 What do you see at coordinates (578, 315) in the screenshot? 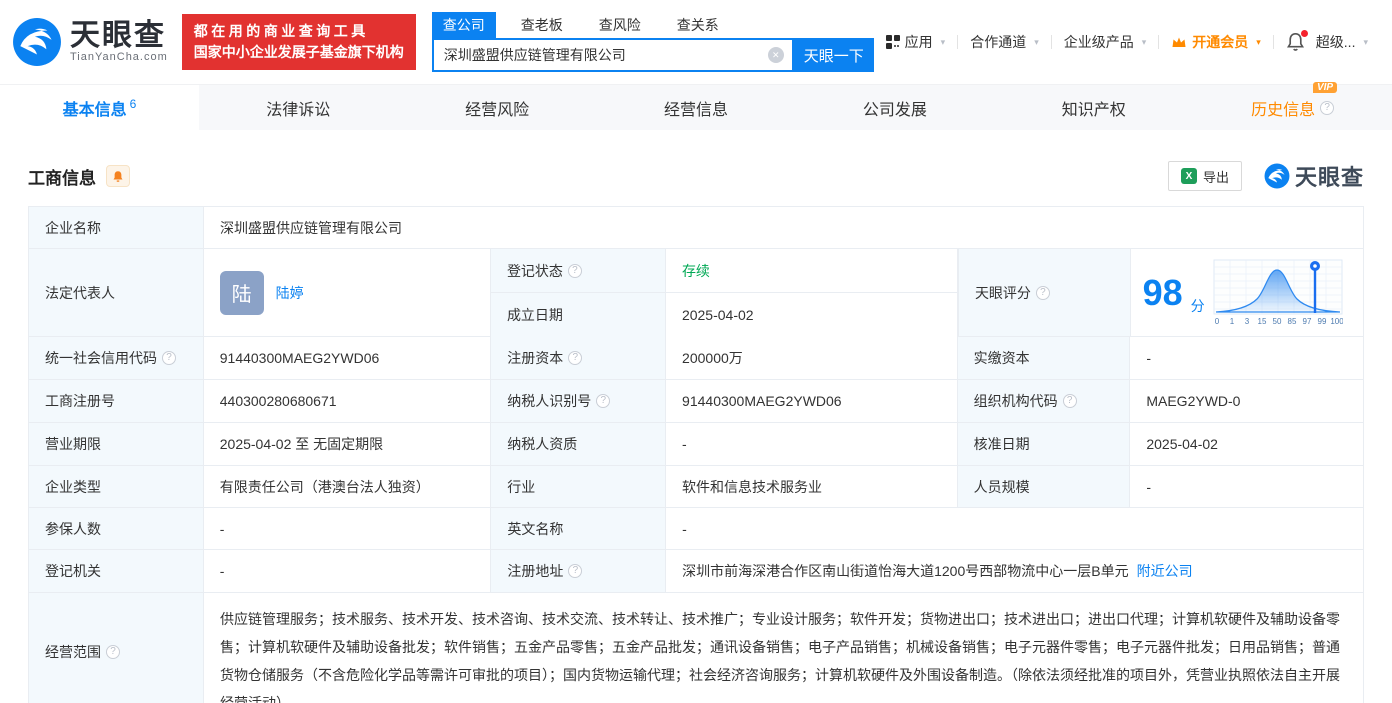
I see `establish-date-label: 成立日期` at bounding box center [578, 315].